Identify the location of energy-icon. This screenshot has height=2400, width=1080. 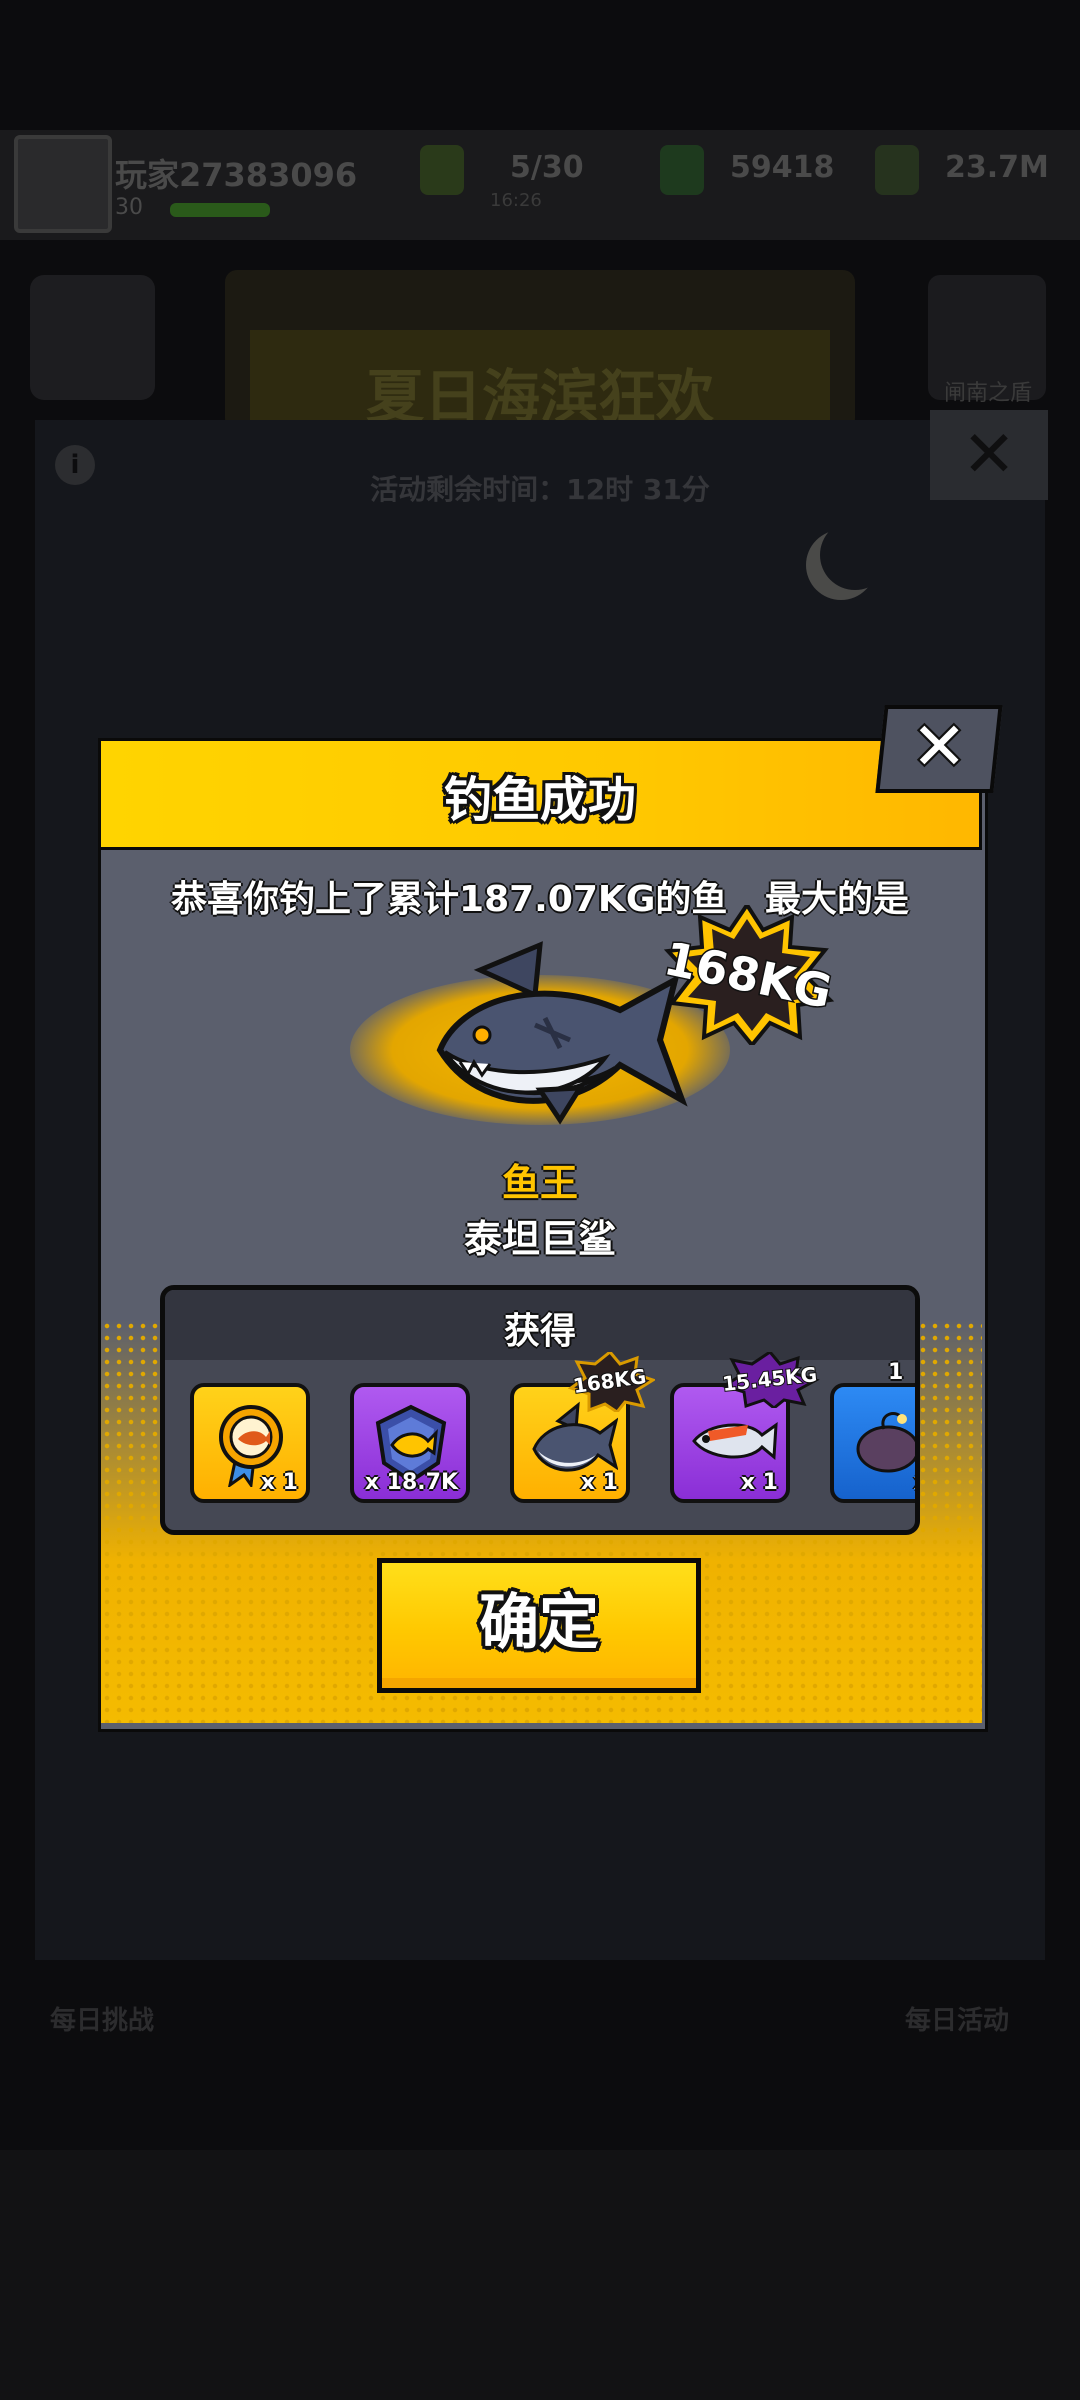
(442, 170).